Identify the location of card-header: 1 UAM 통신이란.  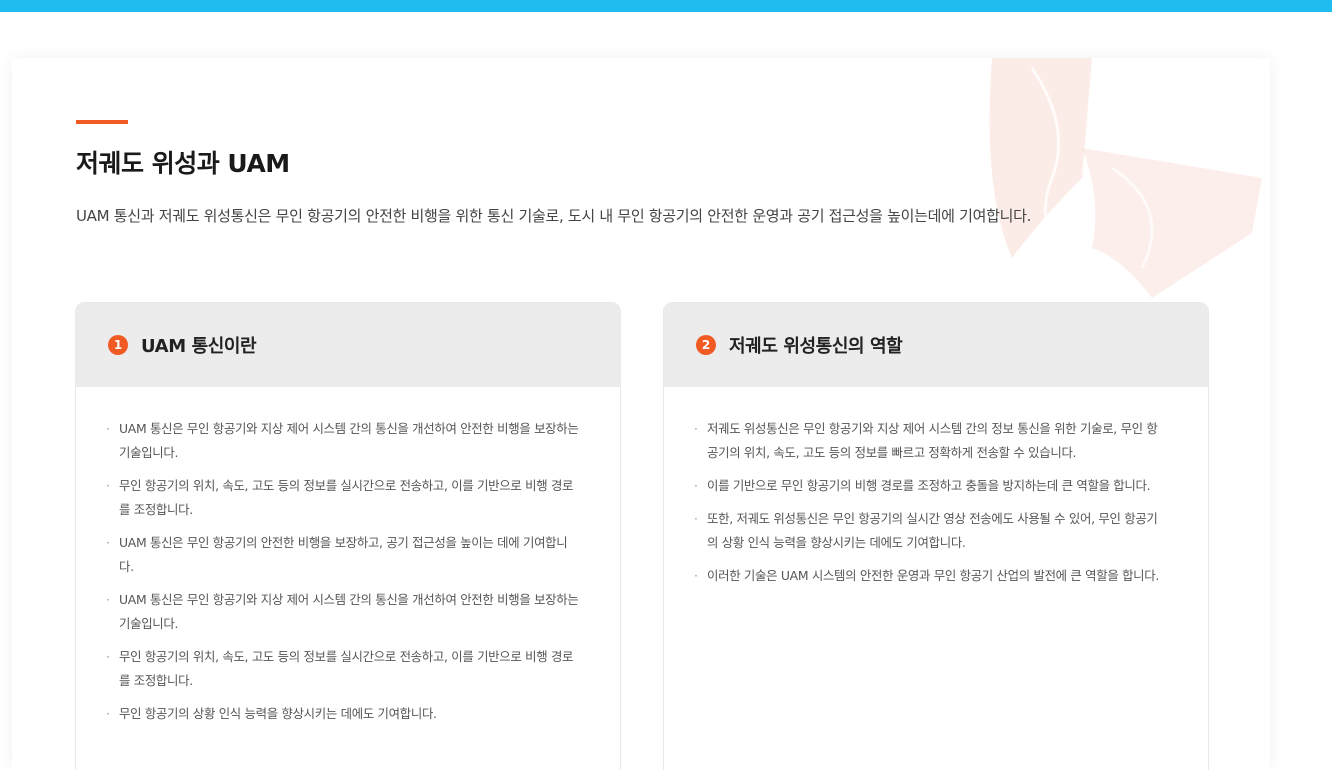
(348, 345).